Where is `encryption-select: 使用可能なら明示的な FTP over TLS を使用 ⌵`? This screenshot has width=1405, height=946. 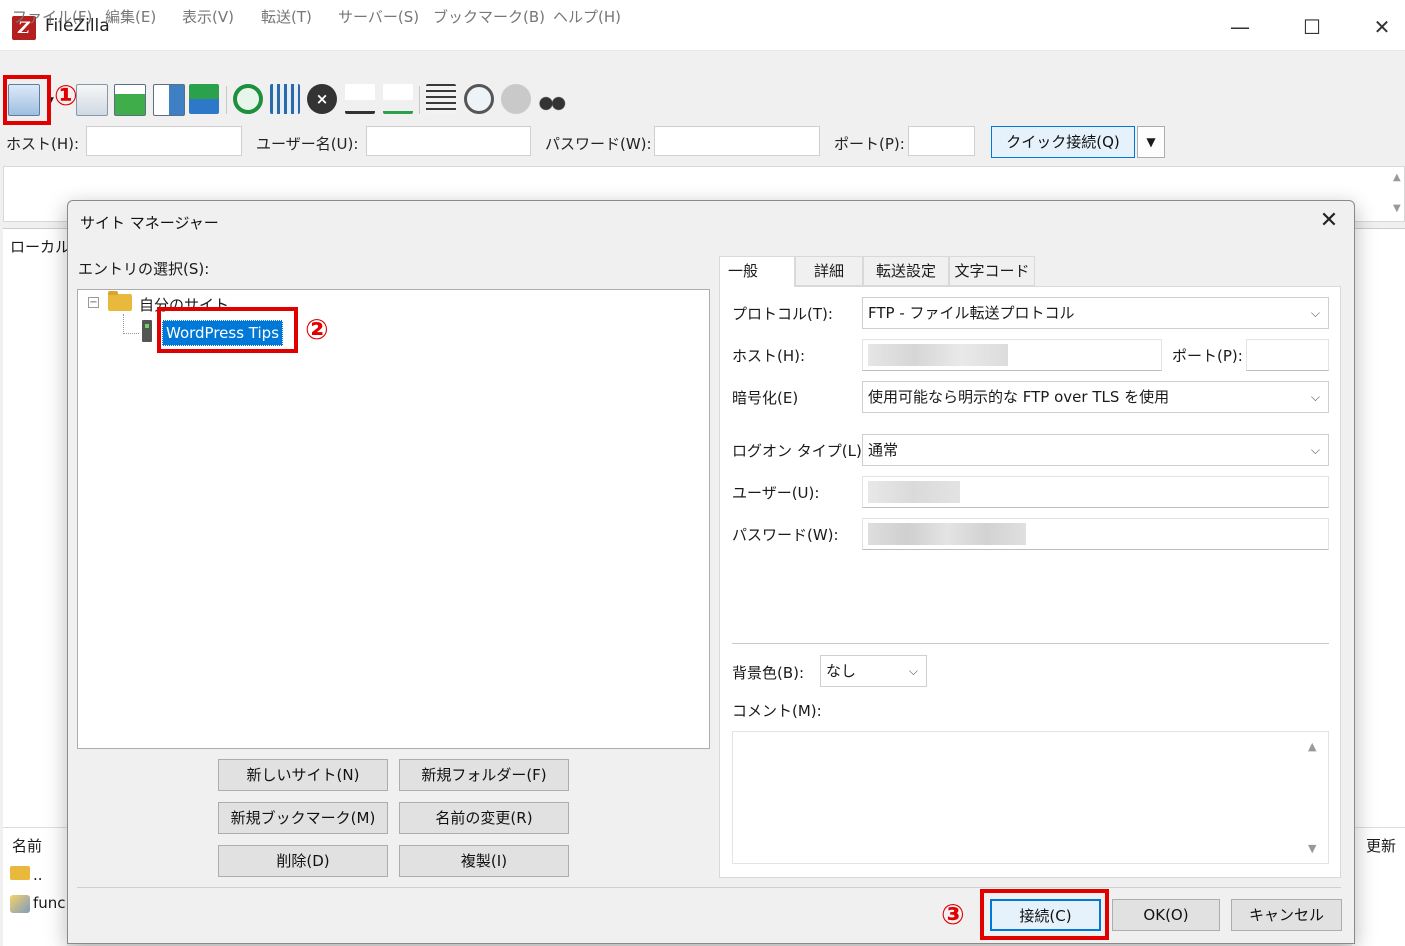 encryption-select: 使用可能なら明示的な FTP over TLS を使用 ⌵ is located at coordinates (1095, 397).